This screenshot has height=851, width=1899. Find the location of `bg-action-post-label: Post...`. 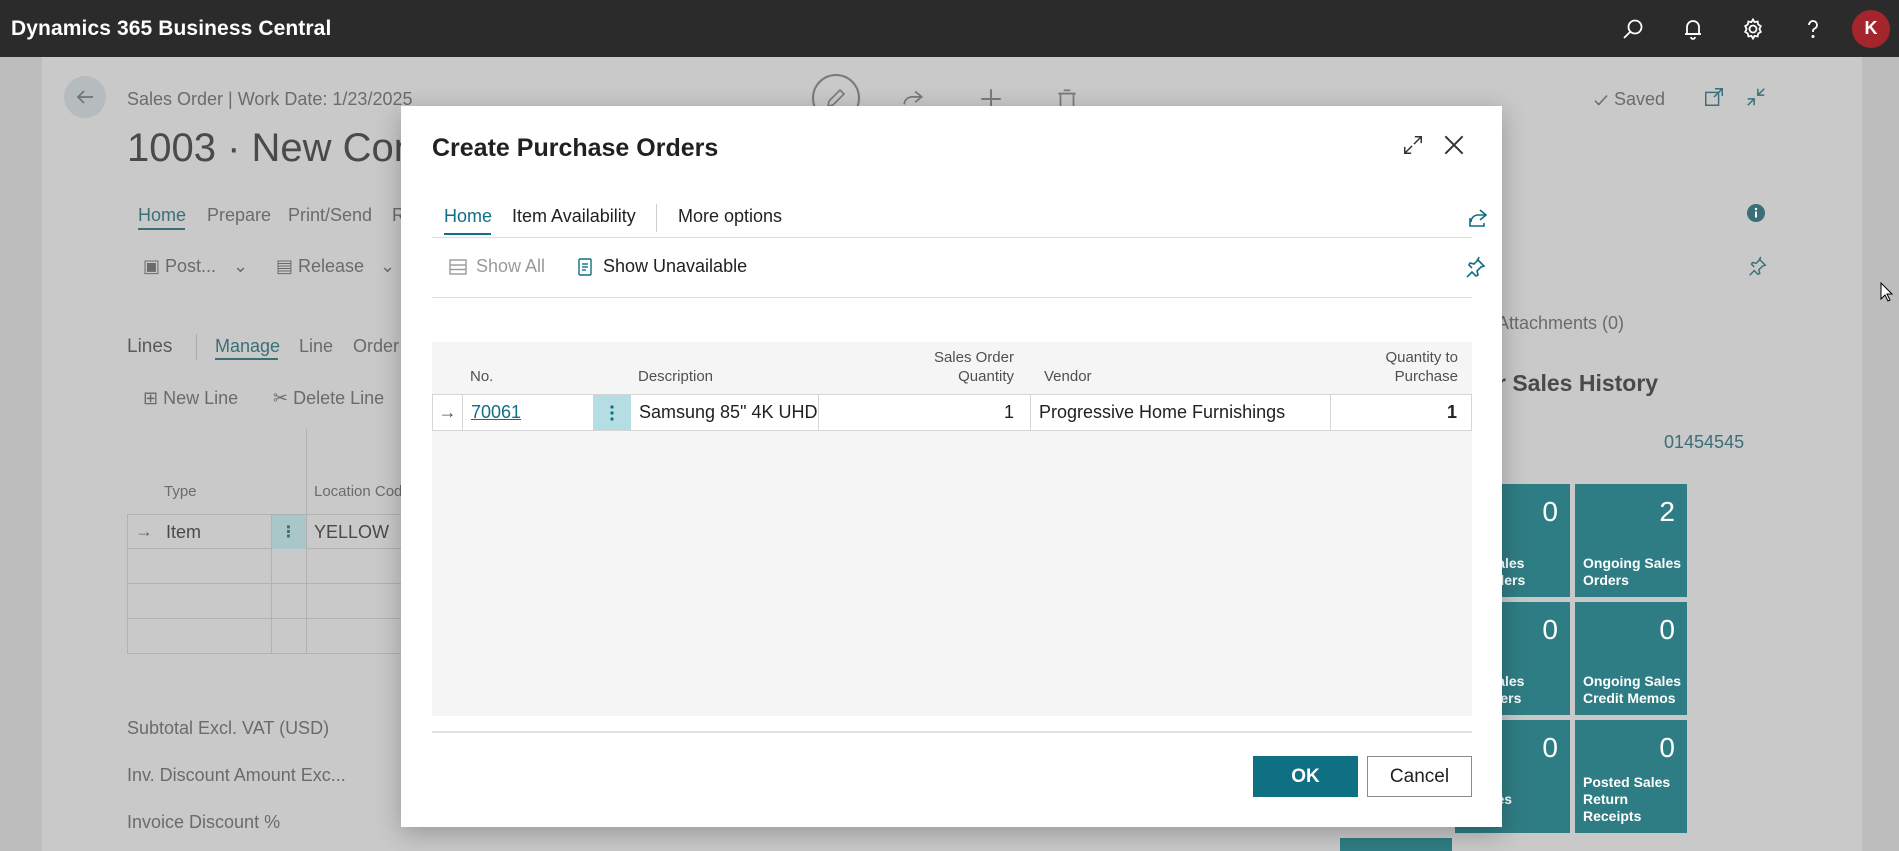

bg-action-post-label: Post... is located at coordinates (191, 266).